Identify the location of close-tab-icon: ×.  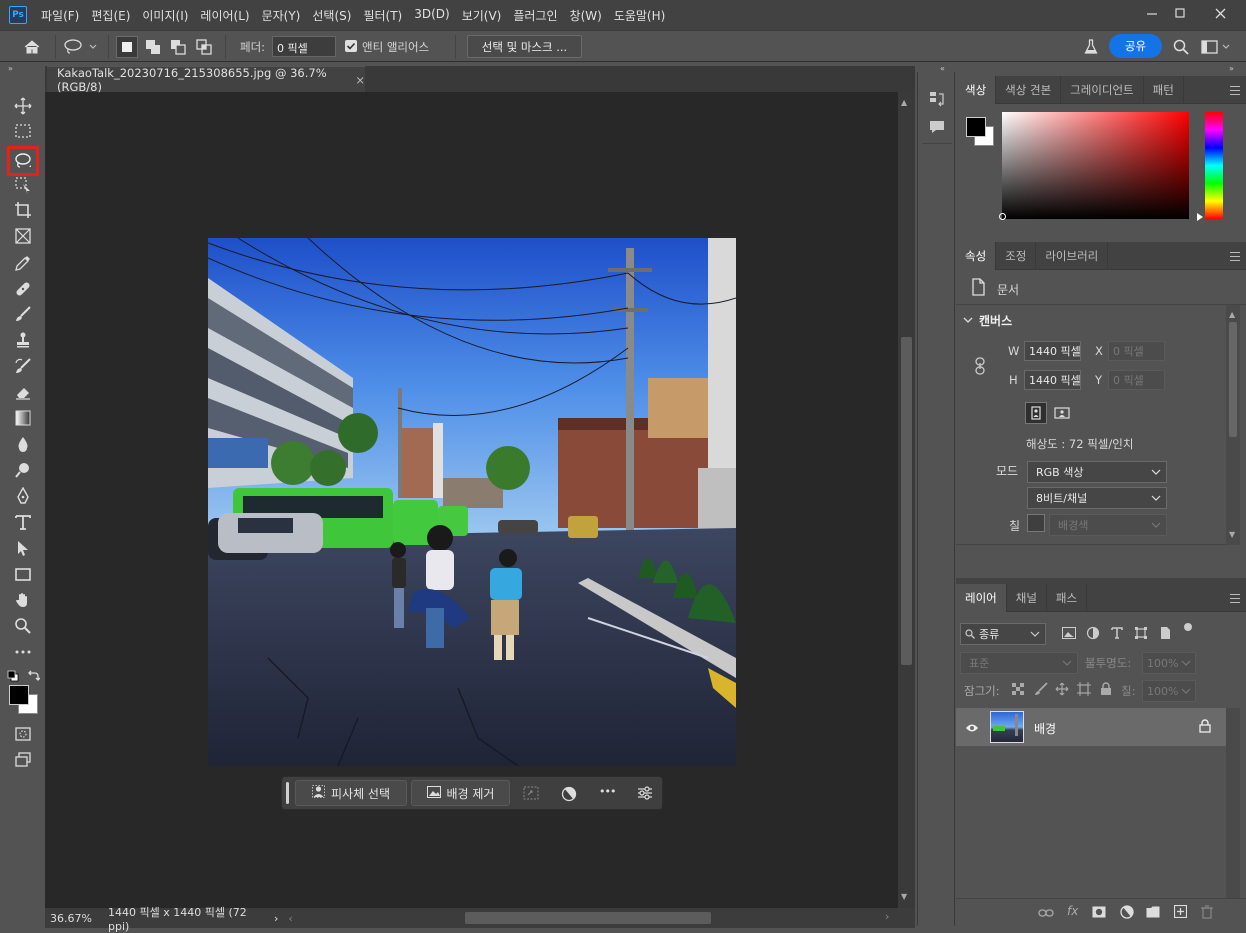
(360, 80).